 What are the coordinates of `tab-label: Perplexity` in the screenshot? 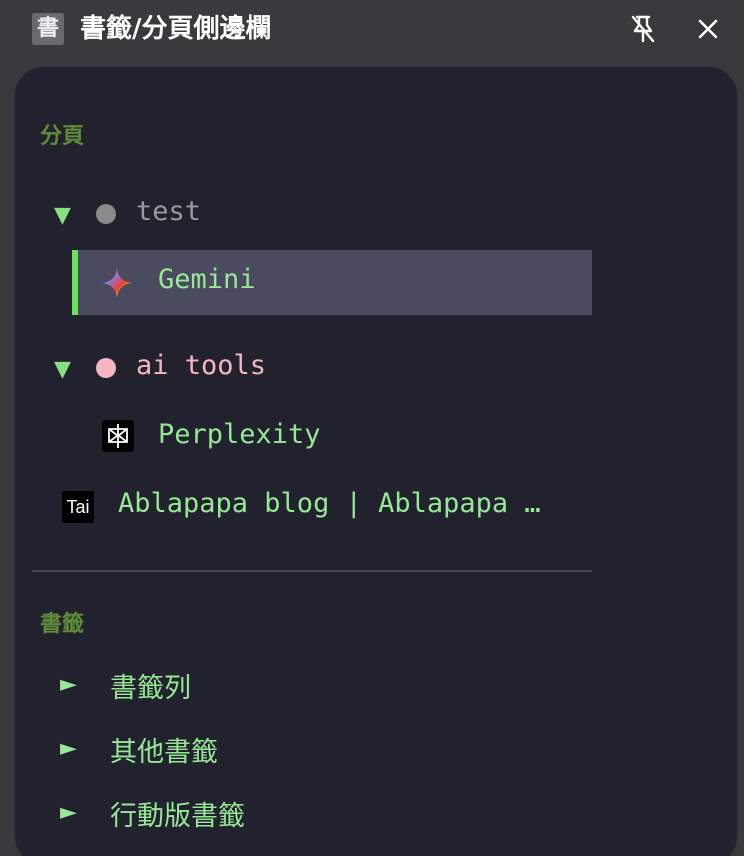 It's located at (239, 434).